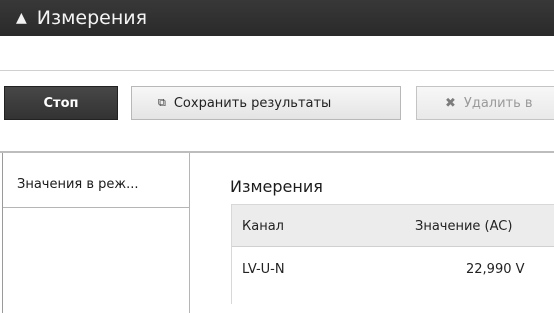 The image size is (554, 313). I want to click on stop-button: Стоп, so click(61, 103).